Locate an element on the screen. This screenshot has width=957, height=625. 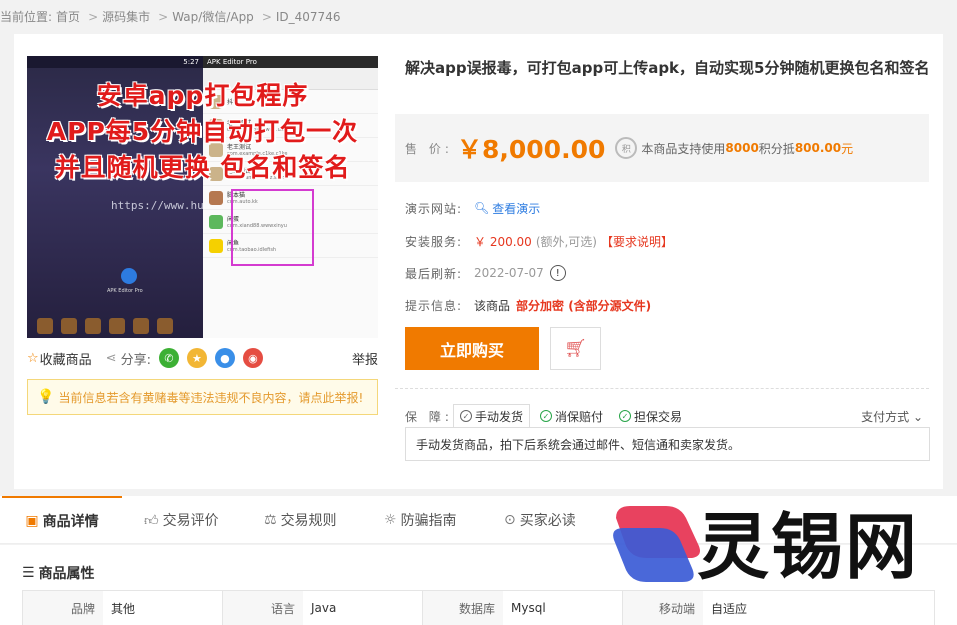
refresh-row: 最后刷新: 2022-07-07 ! is located at coordinates (485, 273).